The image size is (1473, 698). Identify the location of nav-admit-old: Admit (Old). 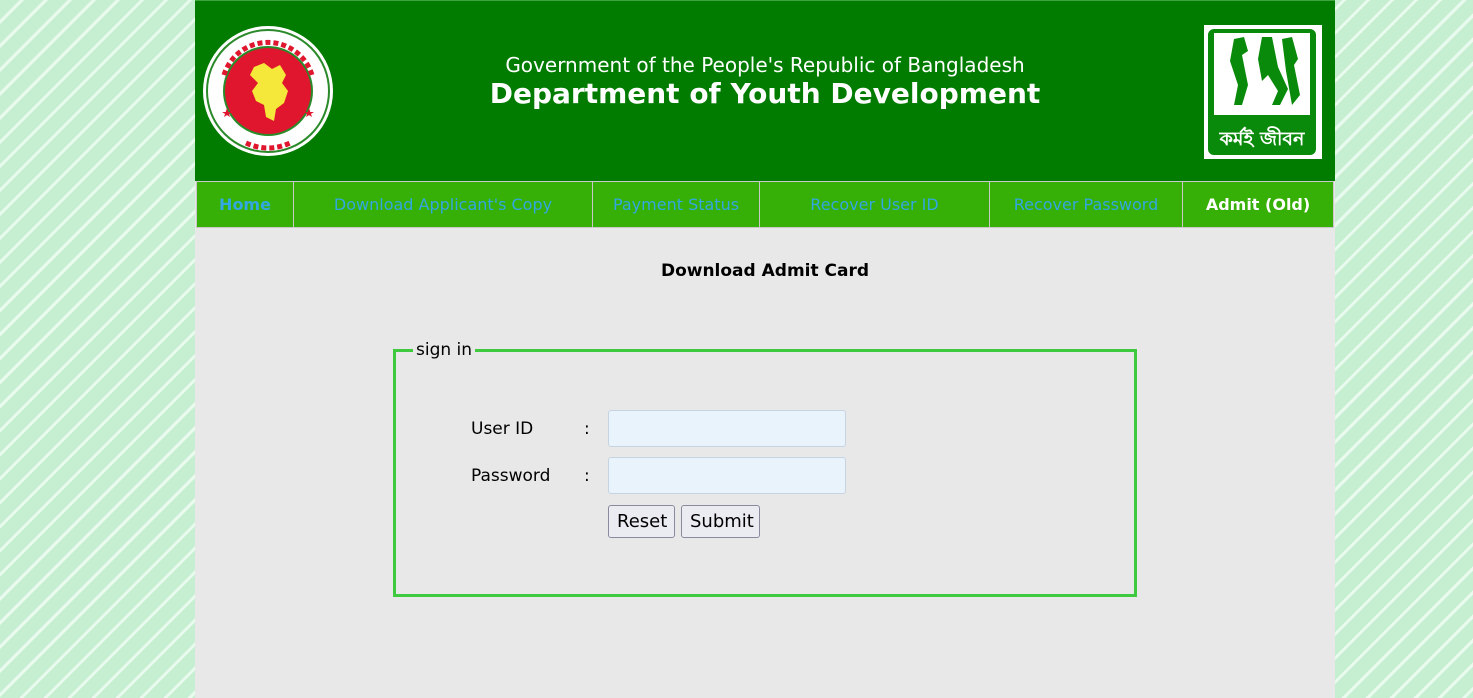
(1258, 204).